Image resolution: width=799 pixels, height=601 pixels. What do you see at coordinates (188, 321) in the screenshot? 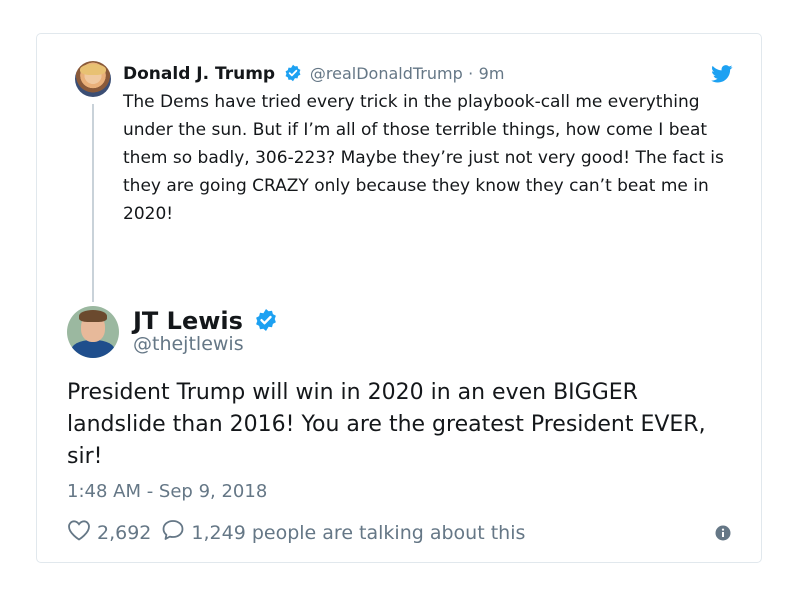
I see `author-name: JT Lewis` at bounding box center [188, 321].